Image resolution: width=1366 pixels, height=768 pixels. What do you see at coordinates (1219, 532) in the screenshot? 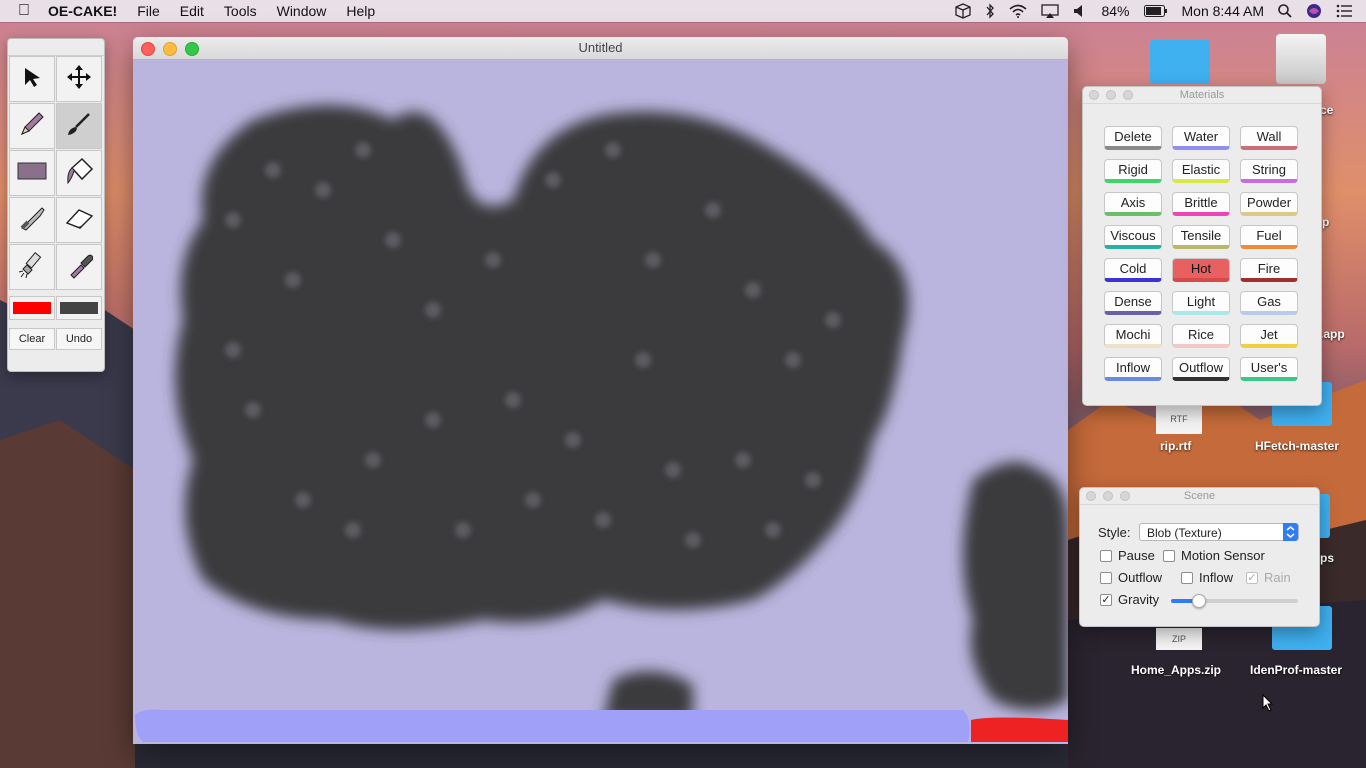
I see `style-select: Blob (Texture)` at bounding box center [1219, 532].